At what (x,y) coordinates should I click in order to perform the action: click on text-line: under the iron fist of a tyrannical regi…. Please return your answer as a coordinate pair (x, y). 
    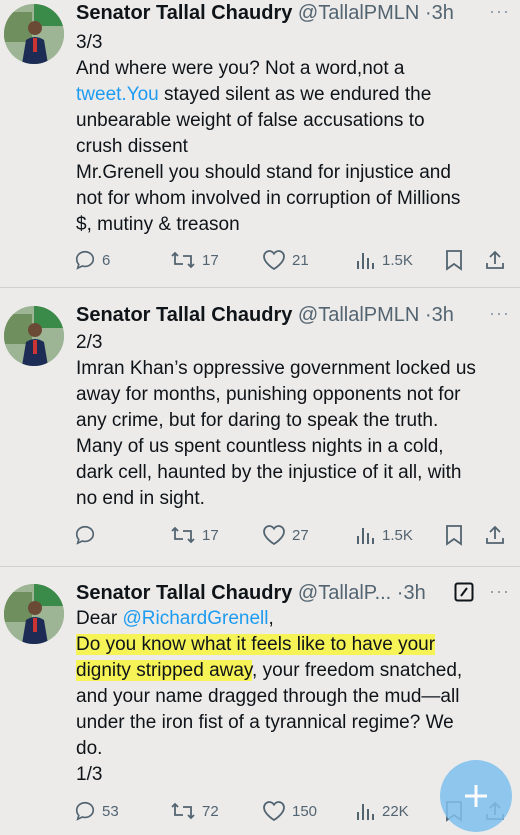
    Looking at the image, I should click on (265, 722).